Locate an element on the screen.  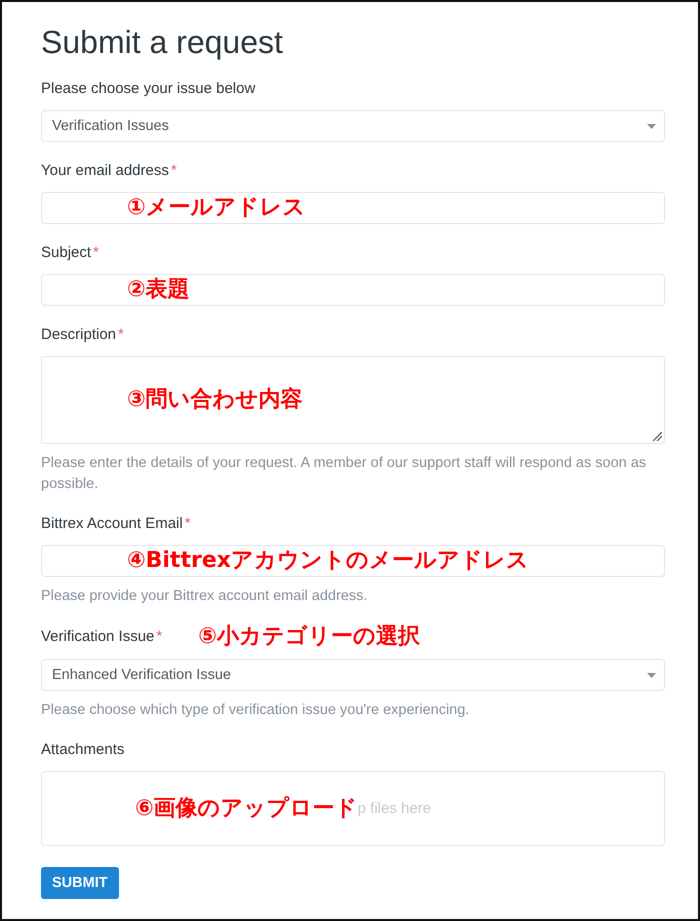
submit-button: SUBMIT is located at coordinates (80, 883).